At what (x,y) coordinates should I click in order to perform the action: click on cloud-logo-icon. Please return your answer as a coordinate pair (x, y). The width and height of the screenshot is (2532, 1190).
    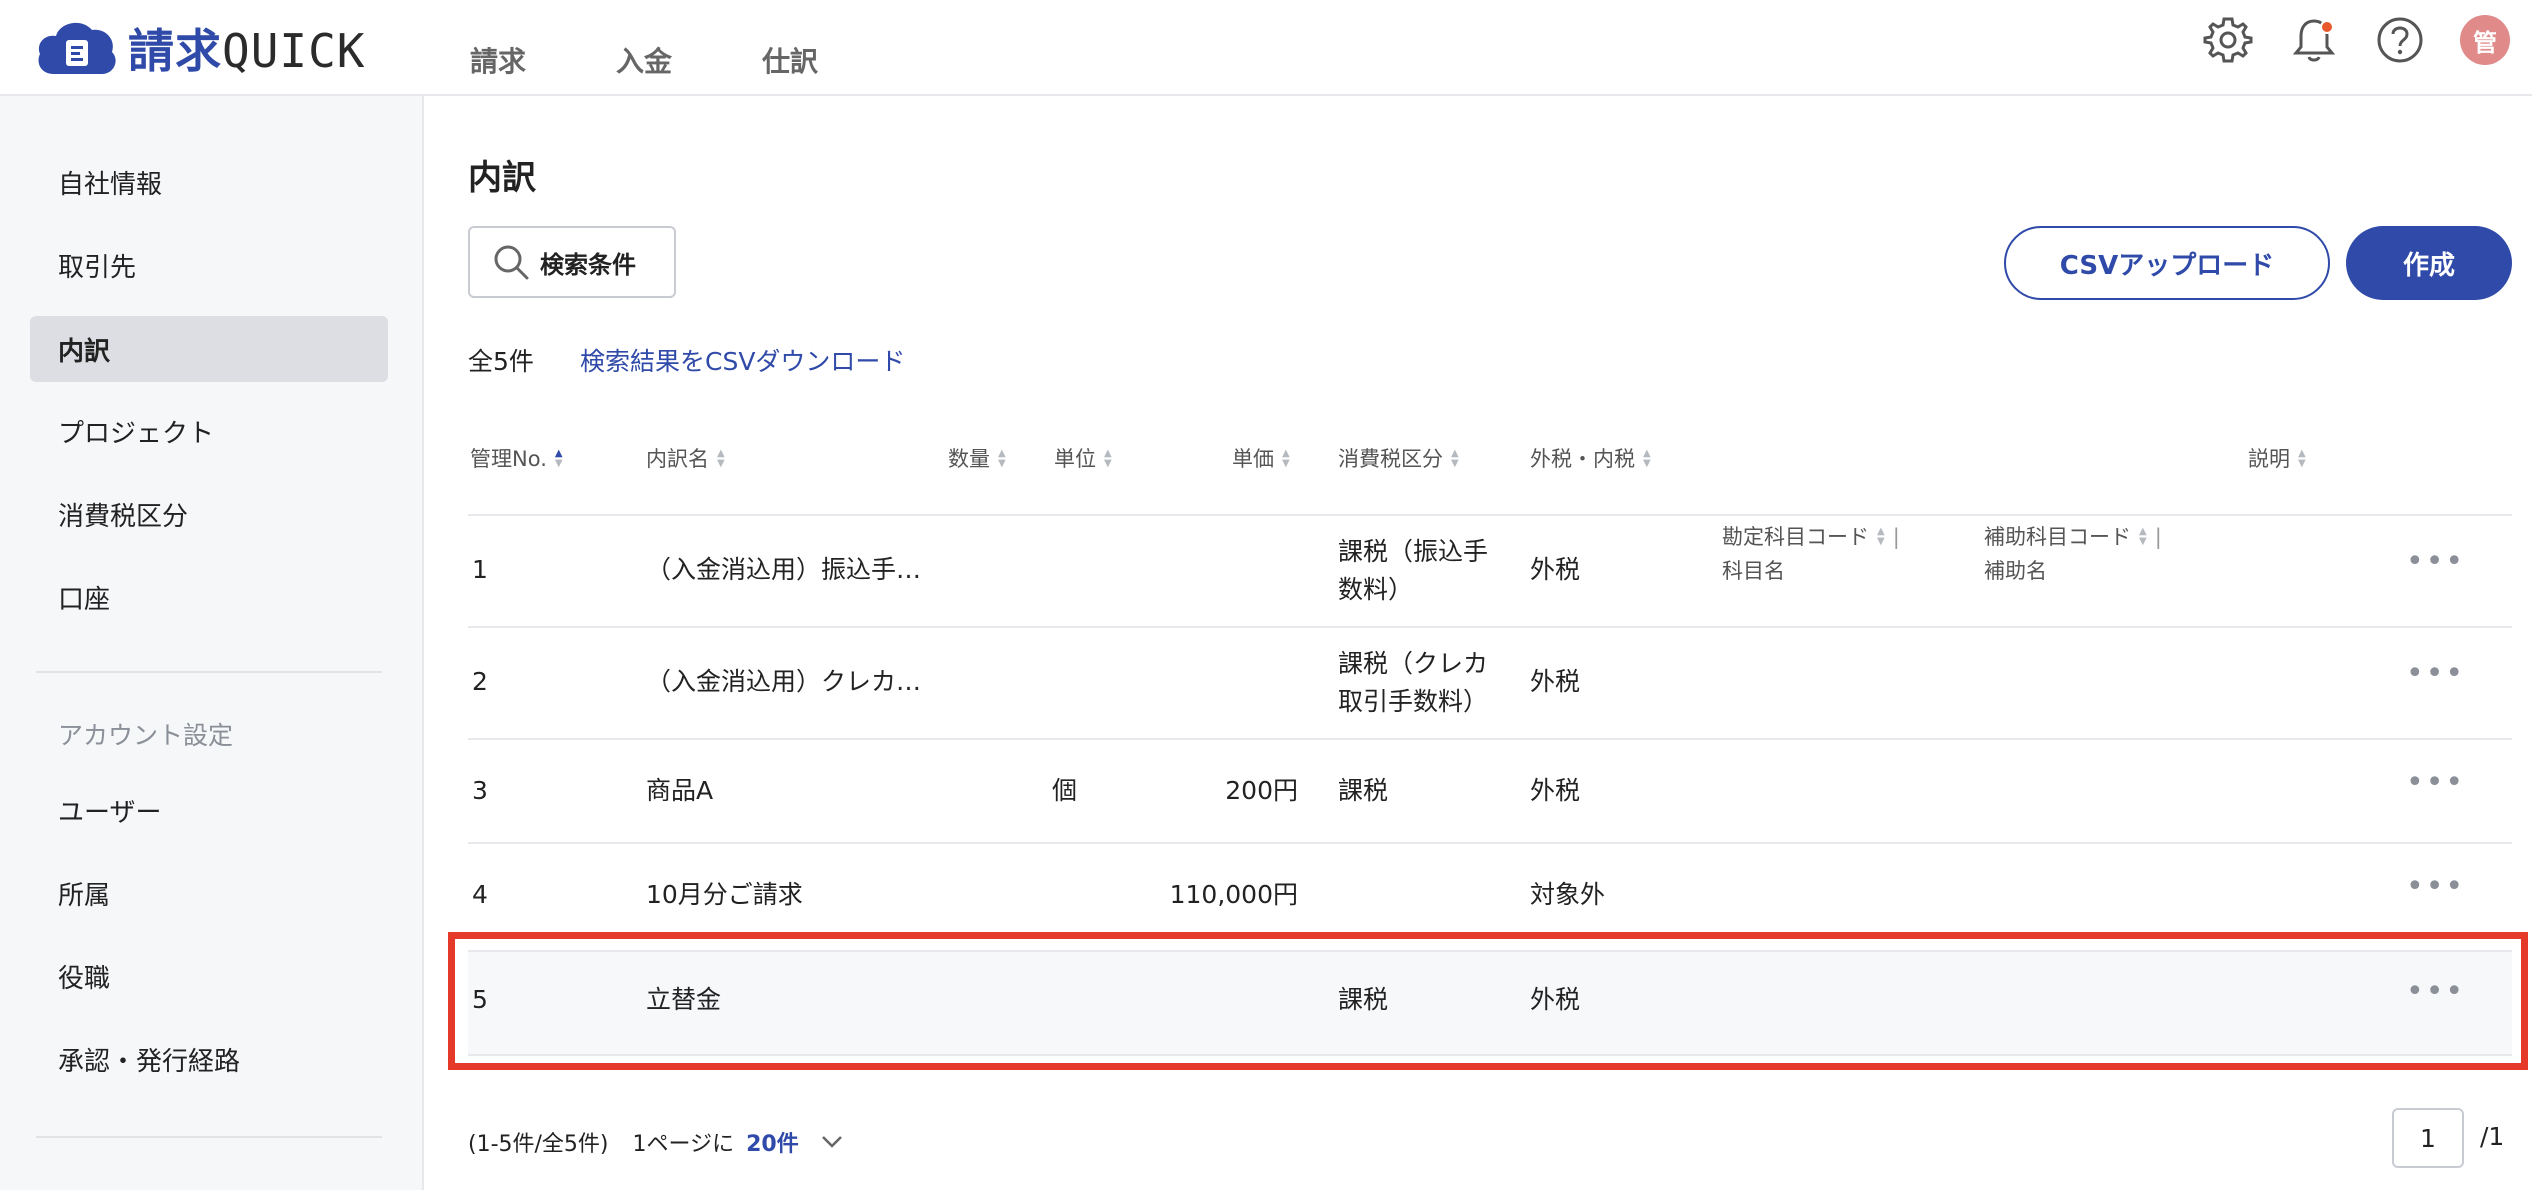
    Looking at the image, I should click on (77, 48).